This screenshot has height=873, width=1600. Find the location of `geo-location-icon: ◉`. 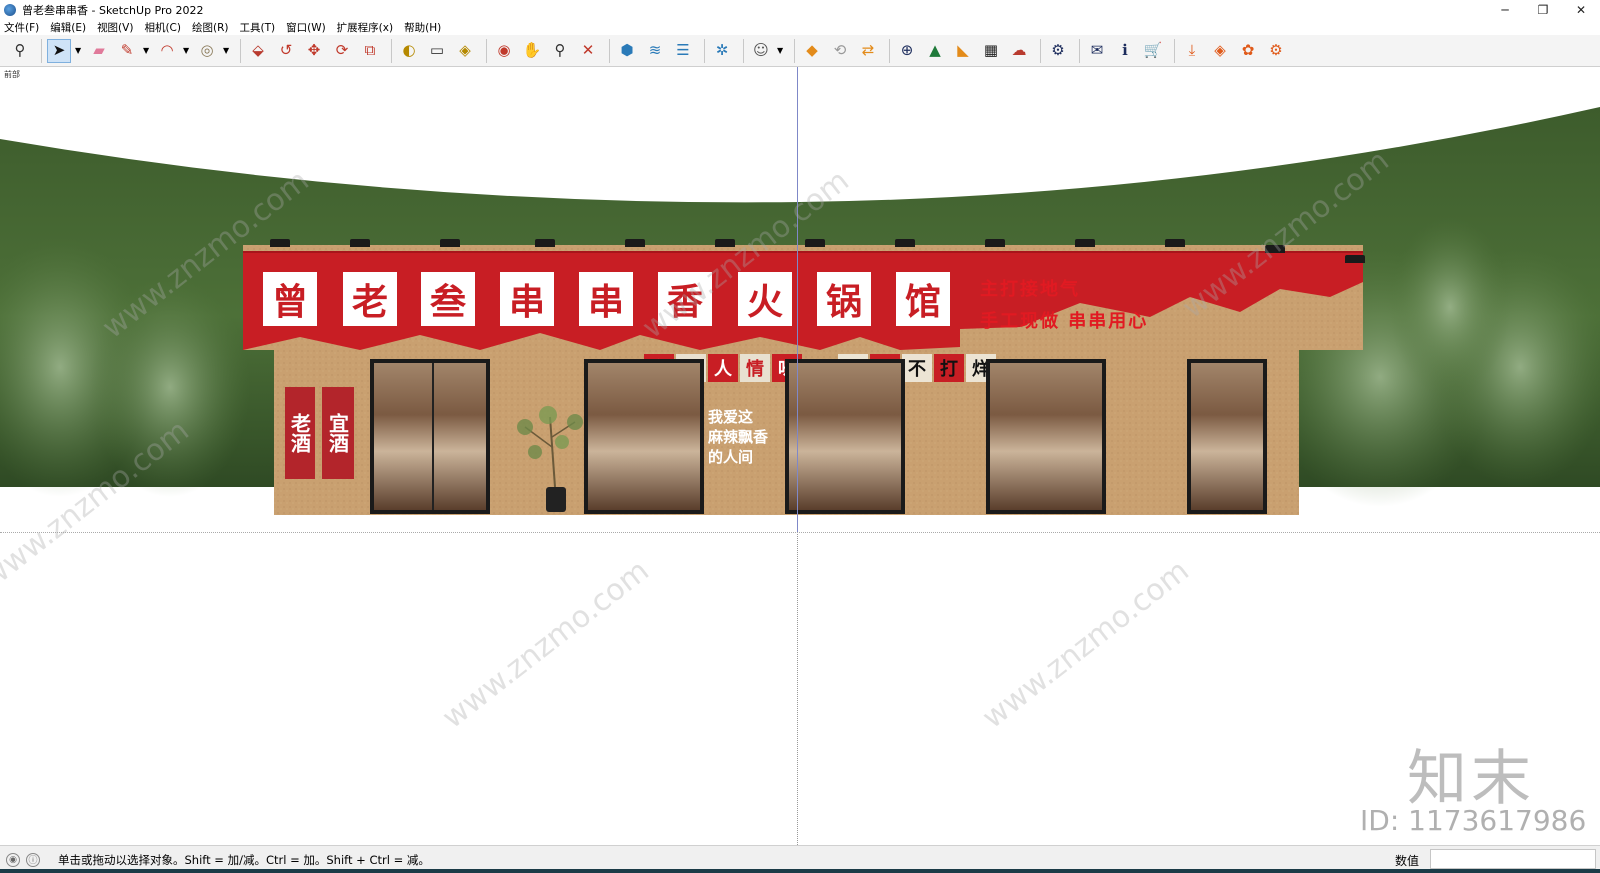

geo-location-icon: ◉ is located at coordinates (13, 859).